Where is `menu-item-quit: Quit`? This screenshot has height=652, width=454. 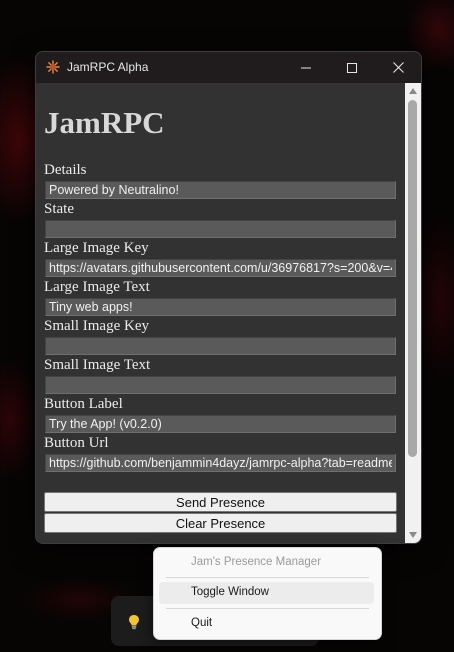 menu-item-quit: Quit is located at coordinates (266, 624).